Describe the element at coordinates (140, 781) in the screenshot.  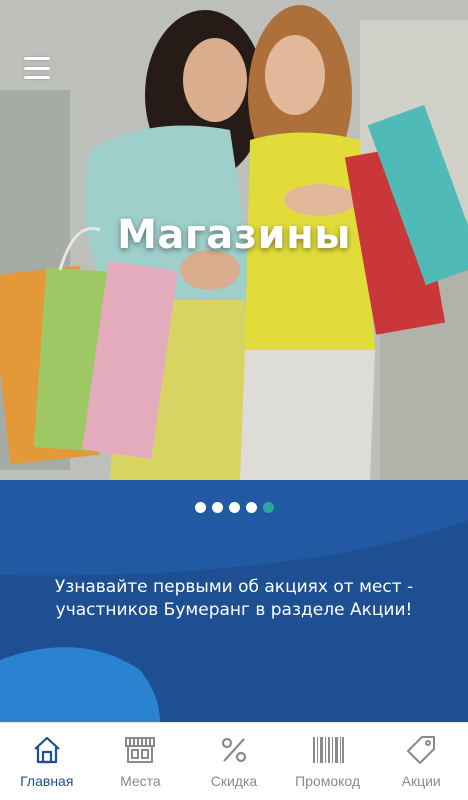
I see `nav-label-places: Места` at that location.